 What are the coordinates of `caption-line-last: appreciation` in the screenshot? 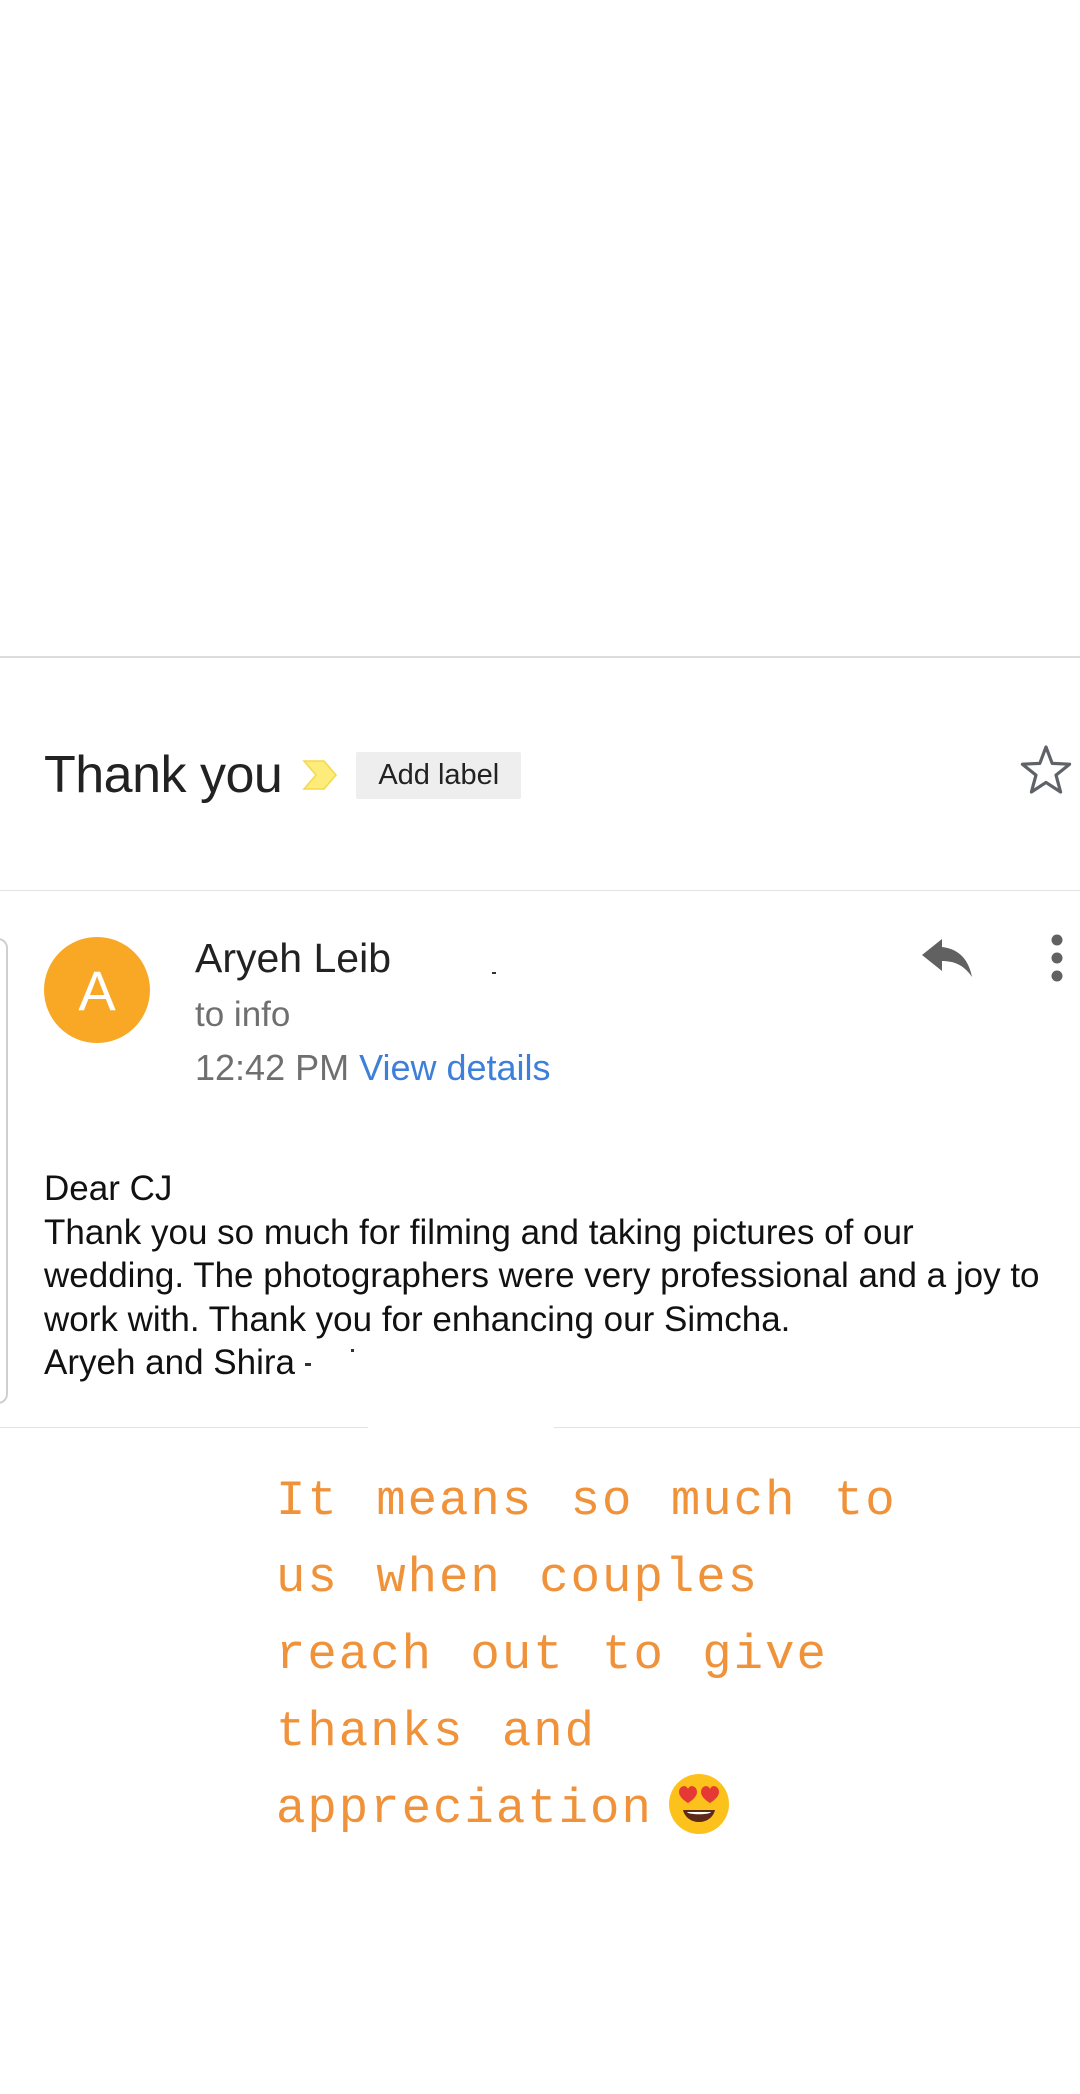 It's located at (636, 1809).